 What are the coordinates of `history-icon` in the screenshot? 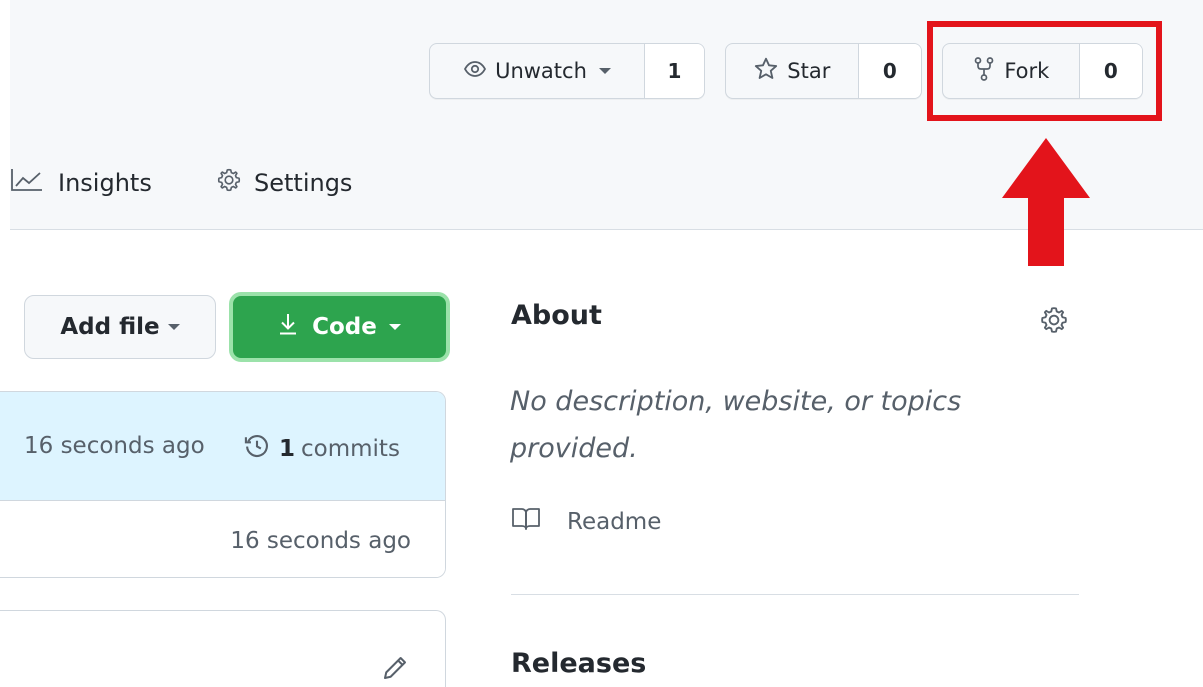 It's located at (257, 449).